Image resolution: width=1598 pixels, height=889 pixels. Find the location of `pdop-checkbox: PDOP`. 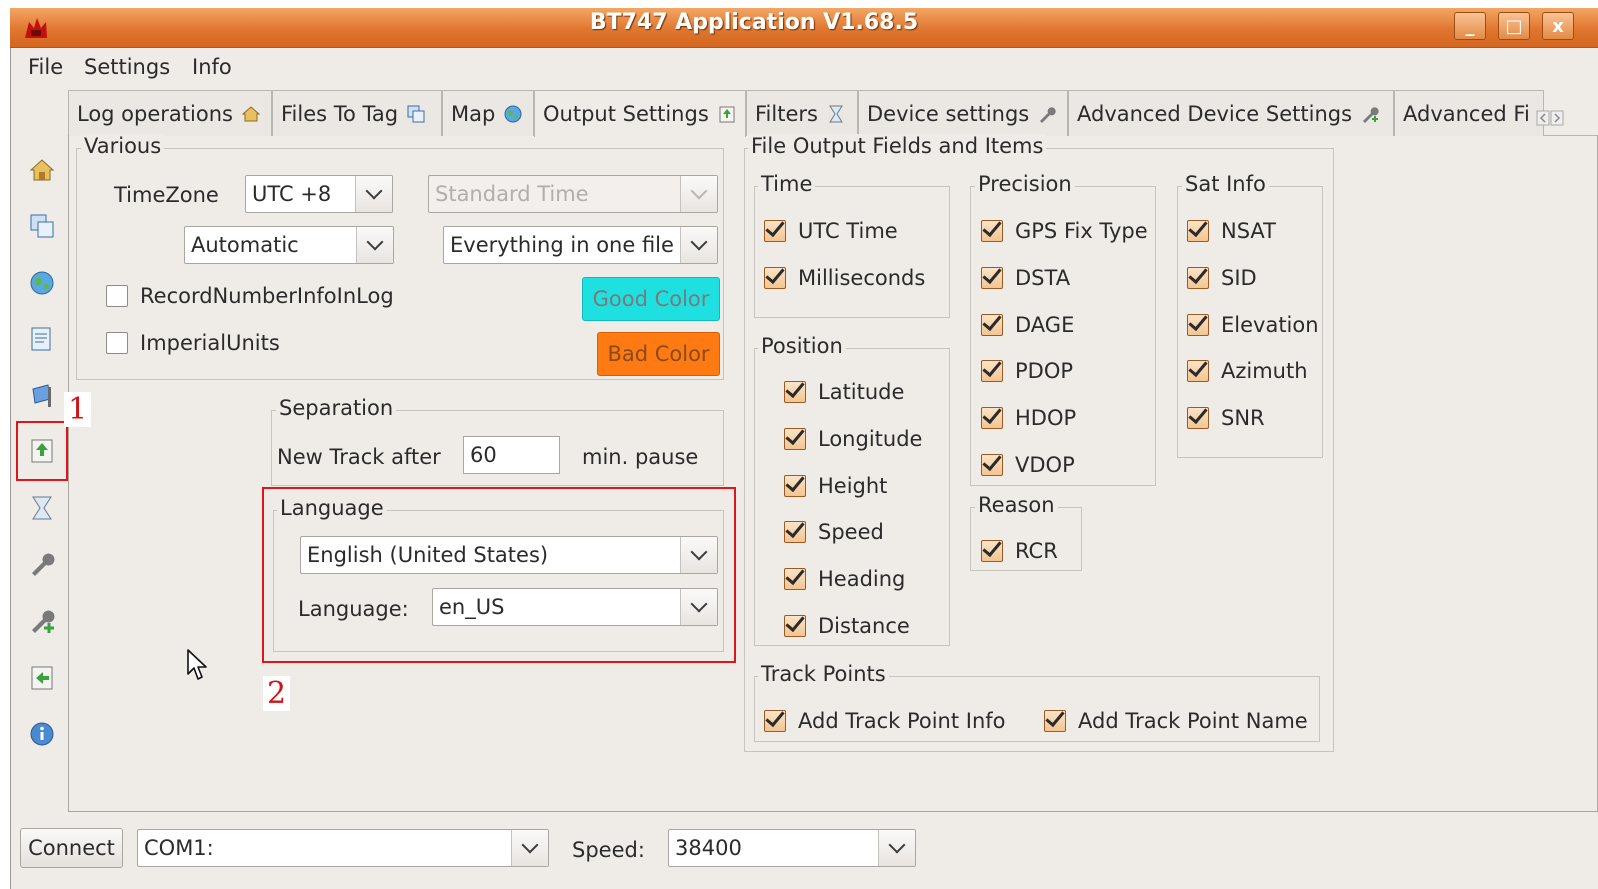

pdop-checkbox: PDOP is located at coordinates (1027, 371).